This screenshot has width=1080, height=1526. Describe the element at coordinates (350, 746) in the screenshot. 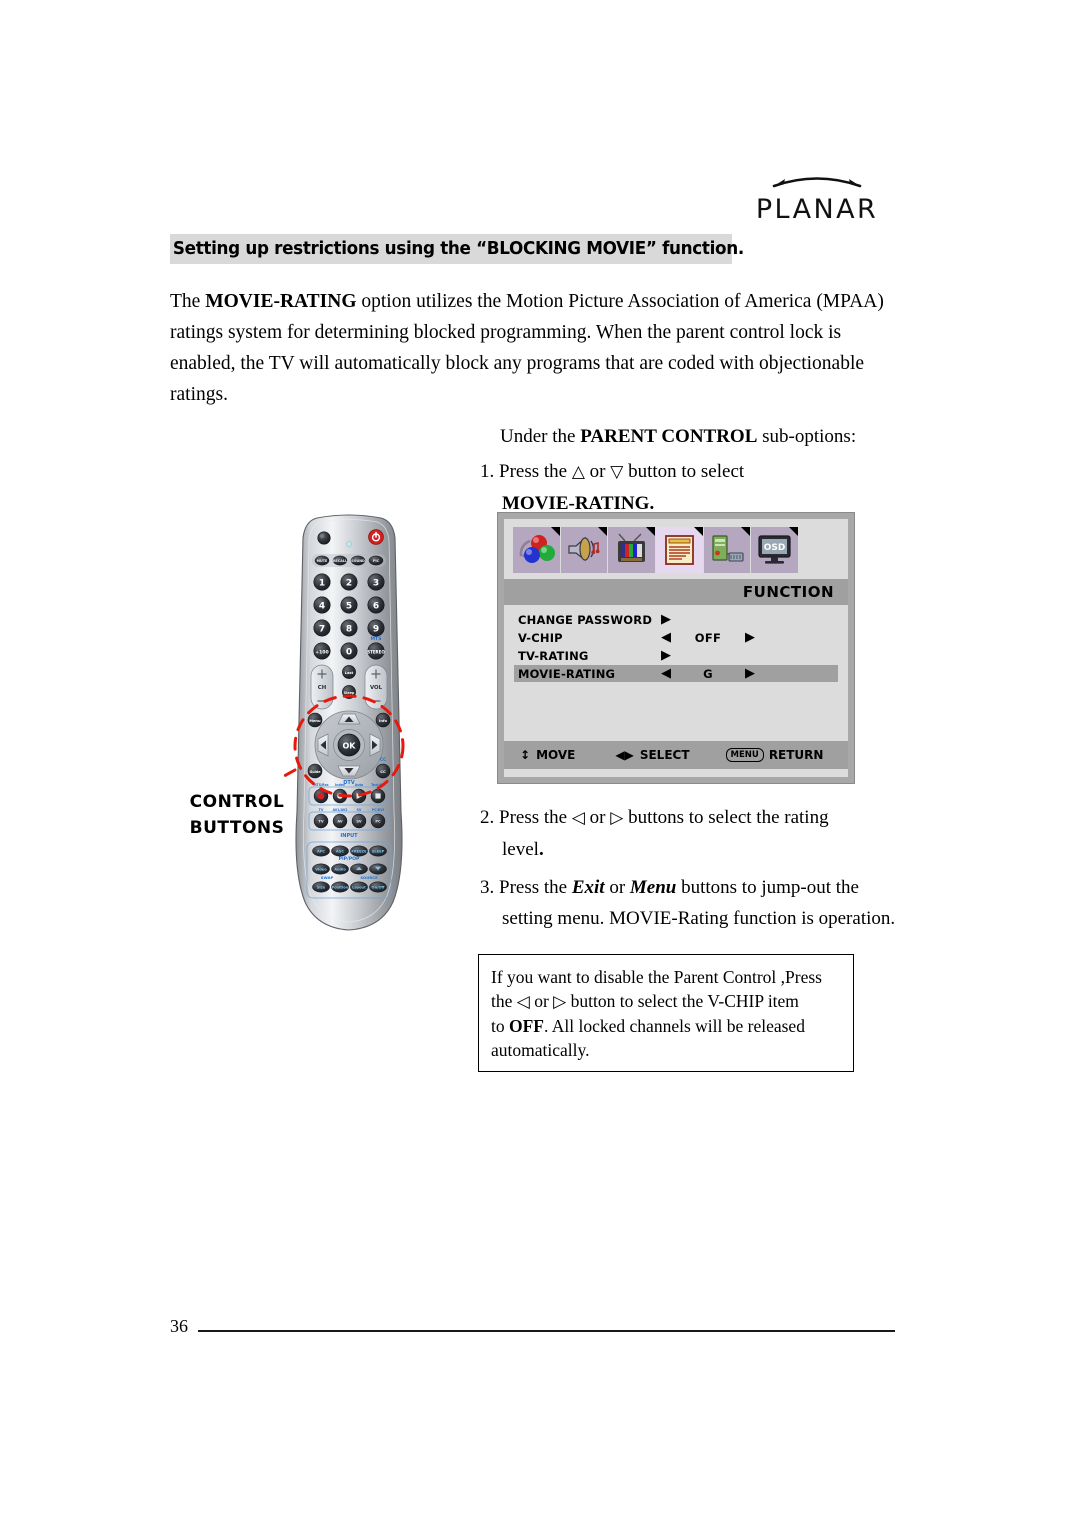

I see `svg-text: OK` at that location.